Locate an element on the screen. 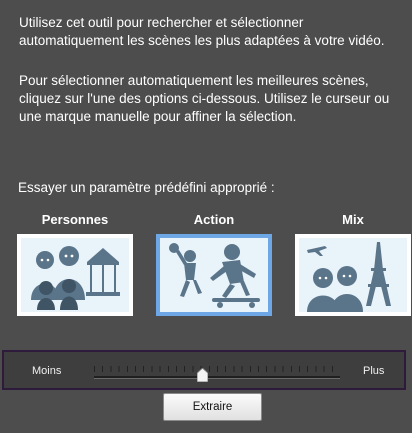  preset-mix-button is located at coordinates (353, 275).